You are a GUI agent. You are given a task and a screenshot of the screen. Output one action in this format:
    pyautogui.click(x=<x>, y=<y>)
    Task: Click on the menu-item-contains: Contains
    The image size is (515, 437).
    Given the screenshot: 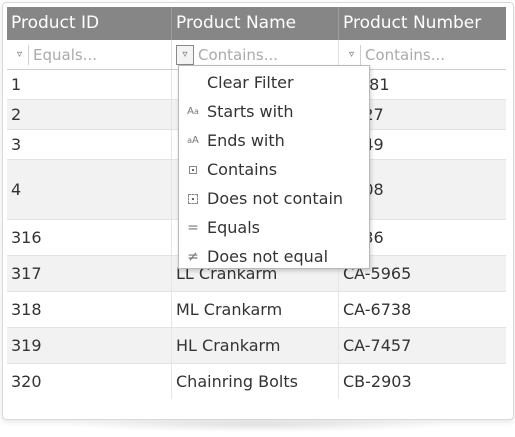 What is the action you would take?
    pyautogui.click(x=274, y=169)
    